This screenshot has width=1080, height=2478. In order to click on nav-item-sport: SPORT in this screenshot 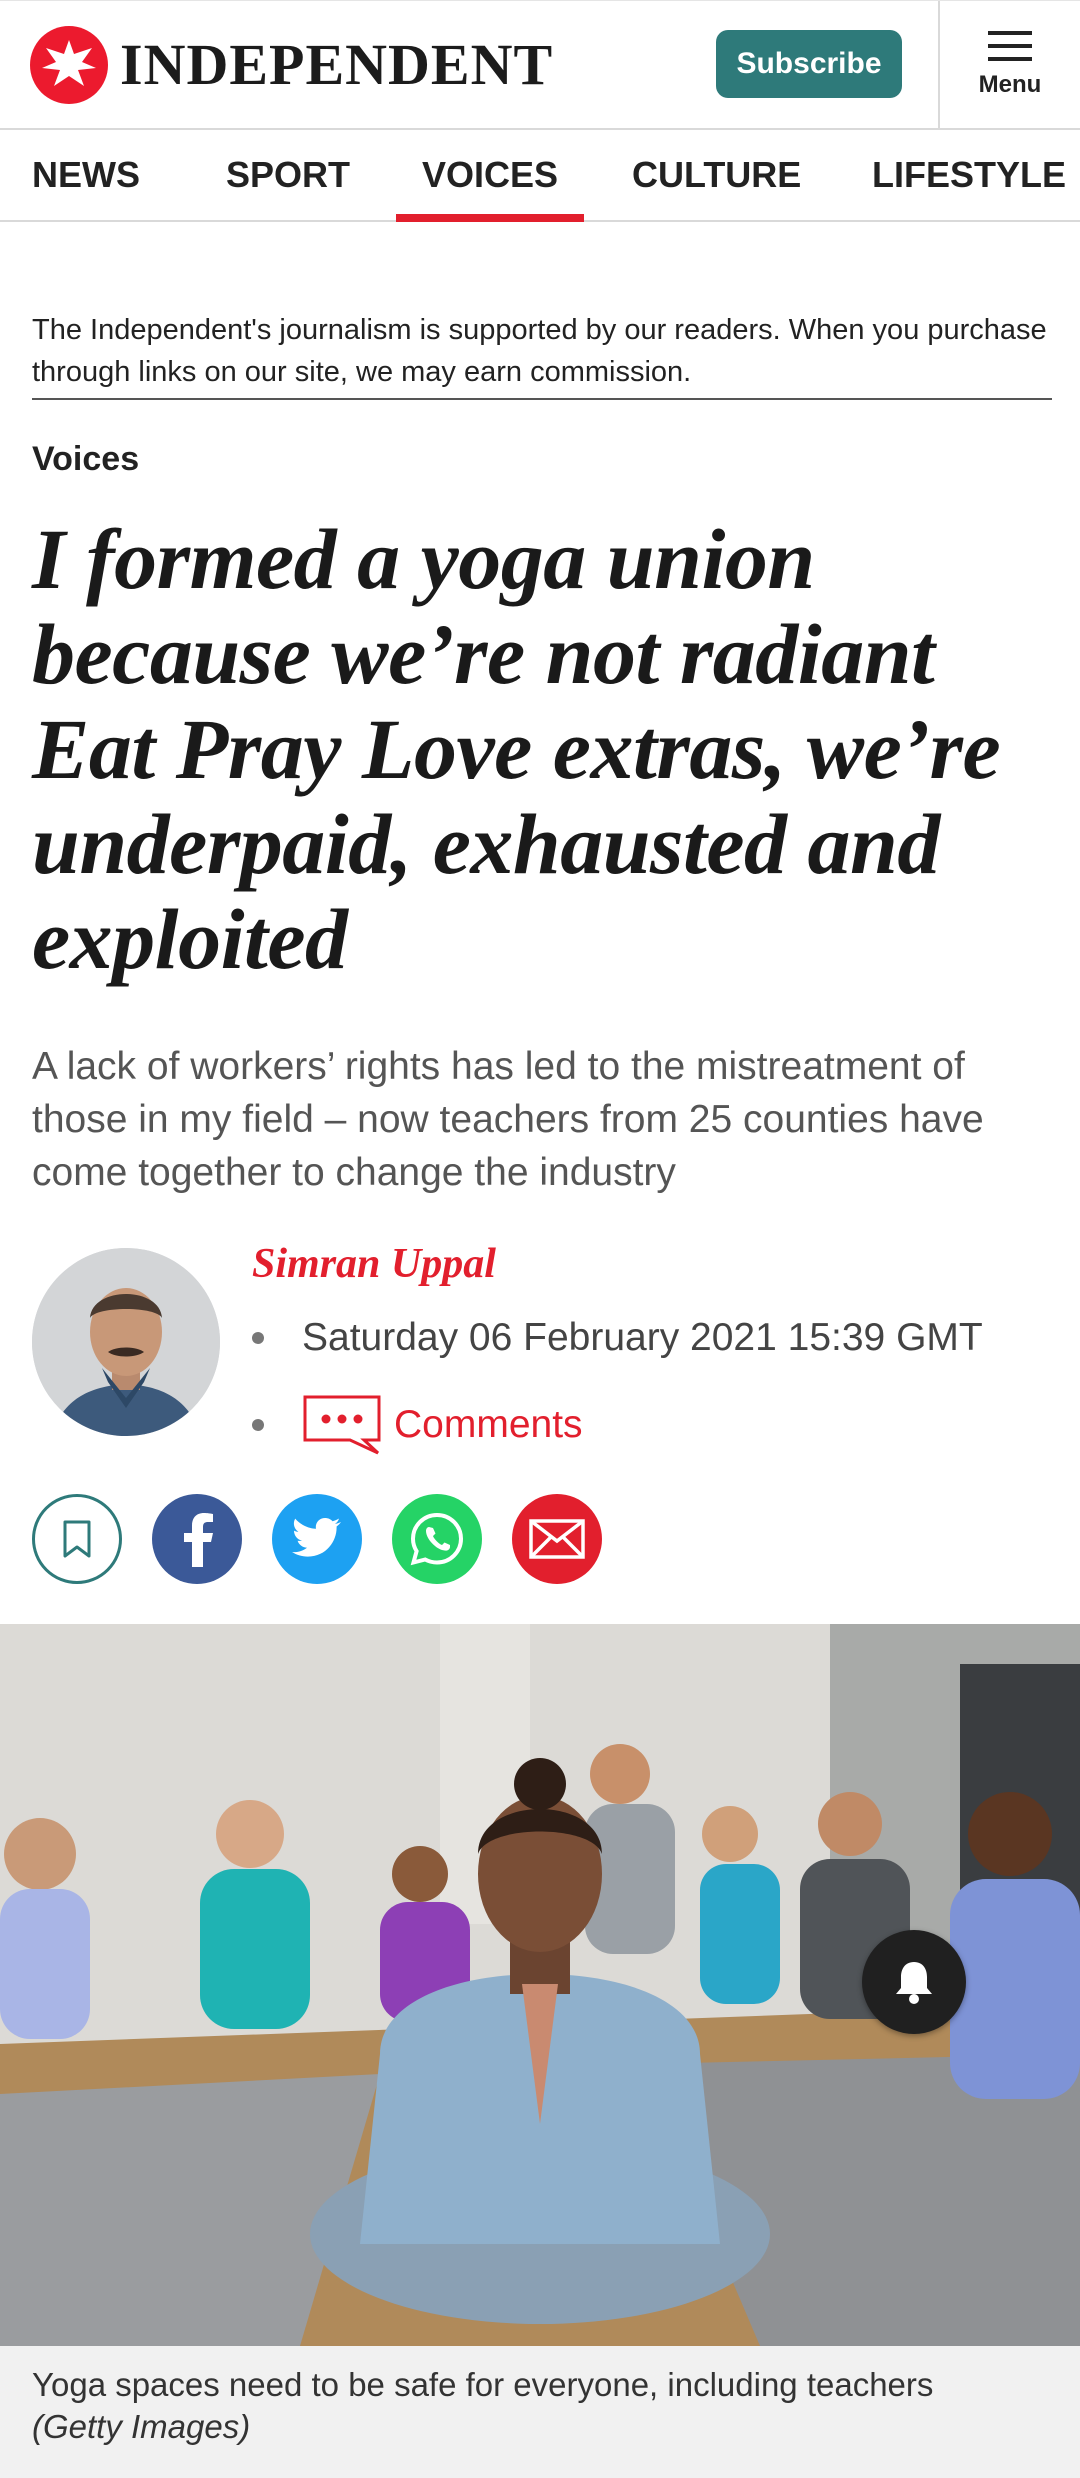, I will do `click(288, 175)`.